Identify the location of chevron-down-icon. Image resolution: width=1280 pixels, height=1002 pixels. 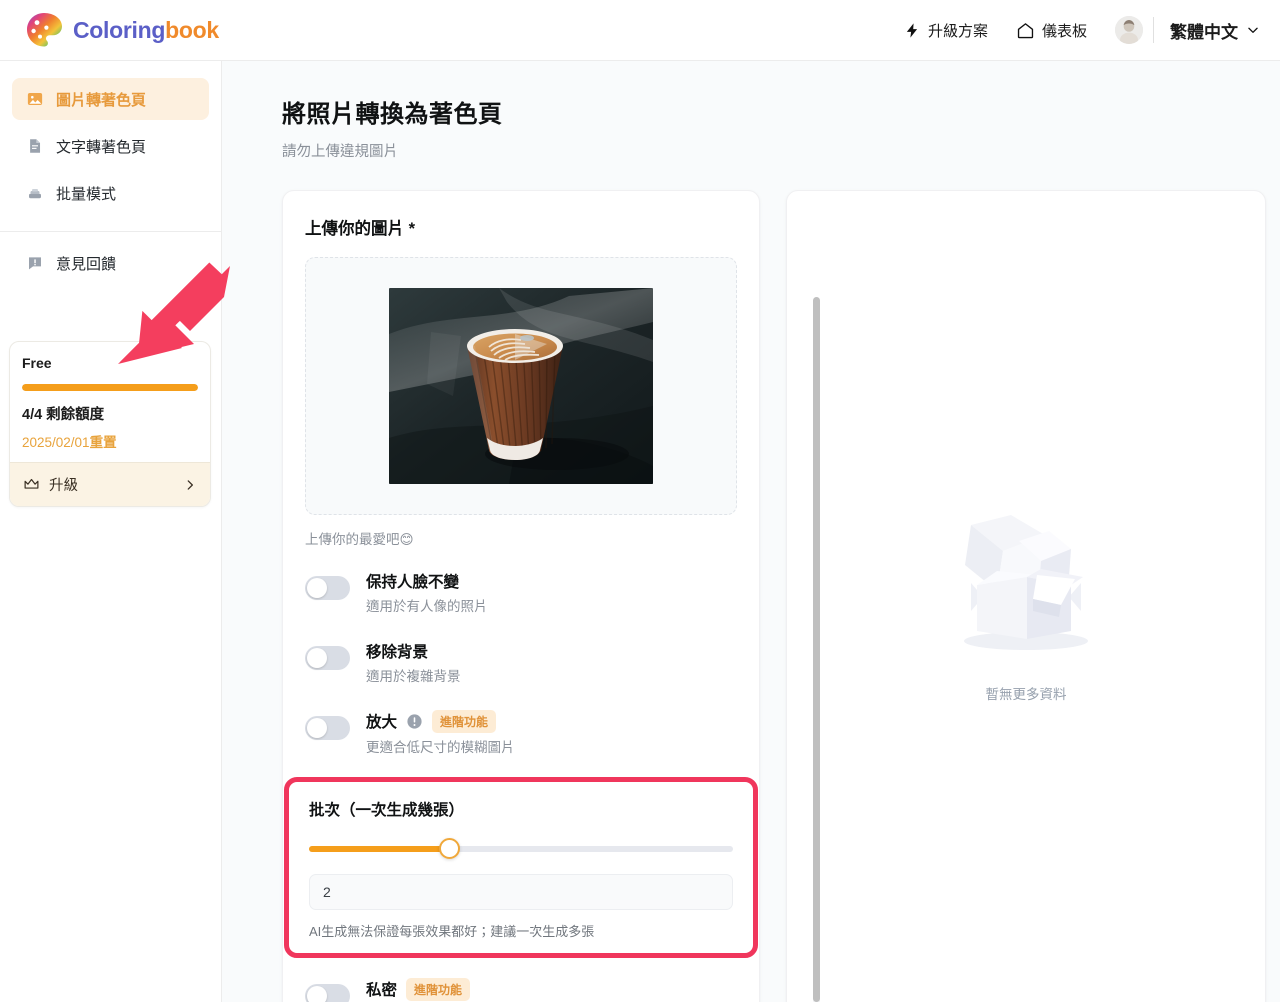
(1253, 30).